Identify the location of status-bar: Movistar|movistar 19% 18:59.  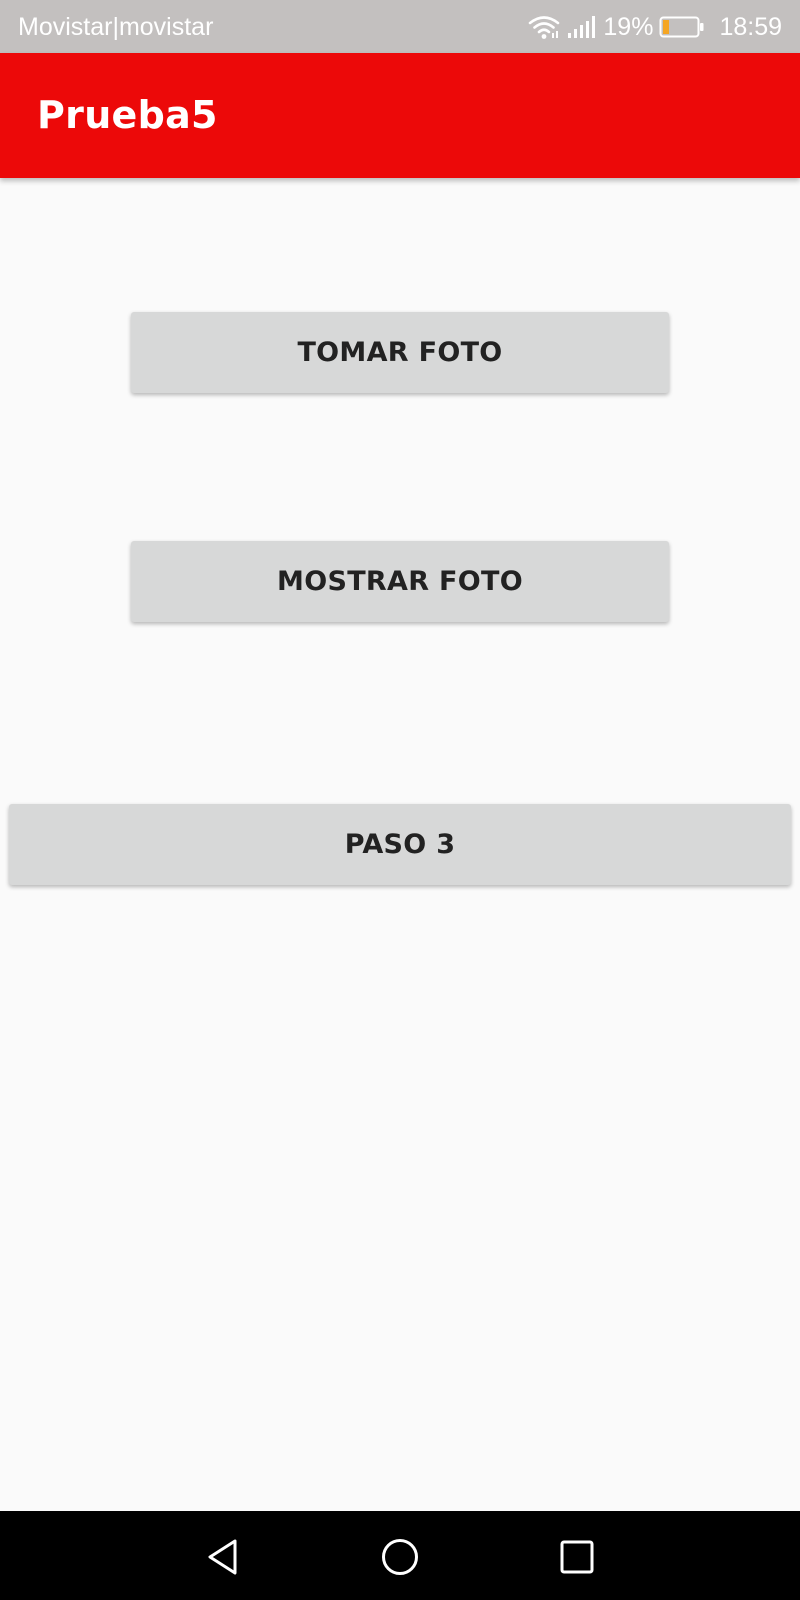
(400, 26).